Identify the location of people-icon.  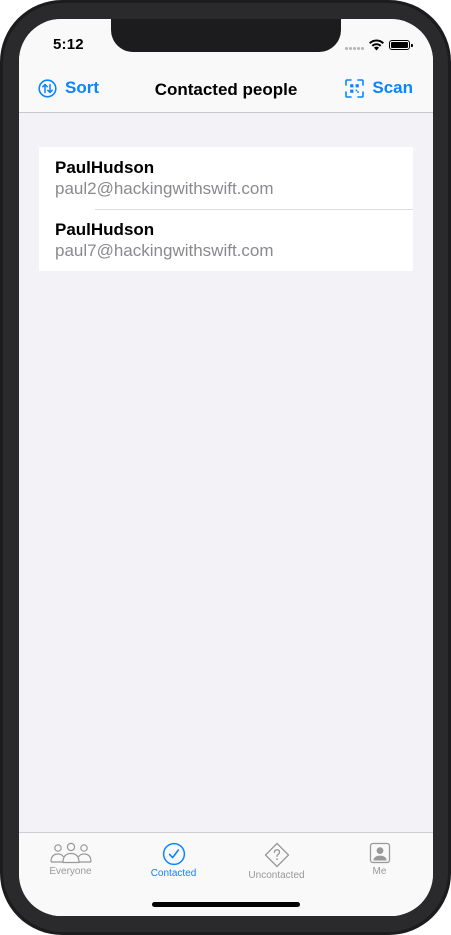
(70, 853).